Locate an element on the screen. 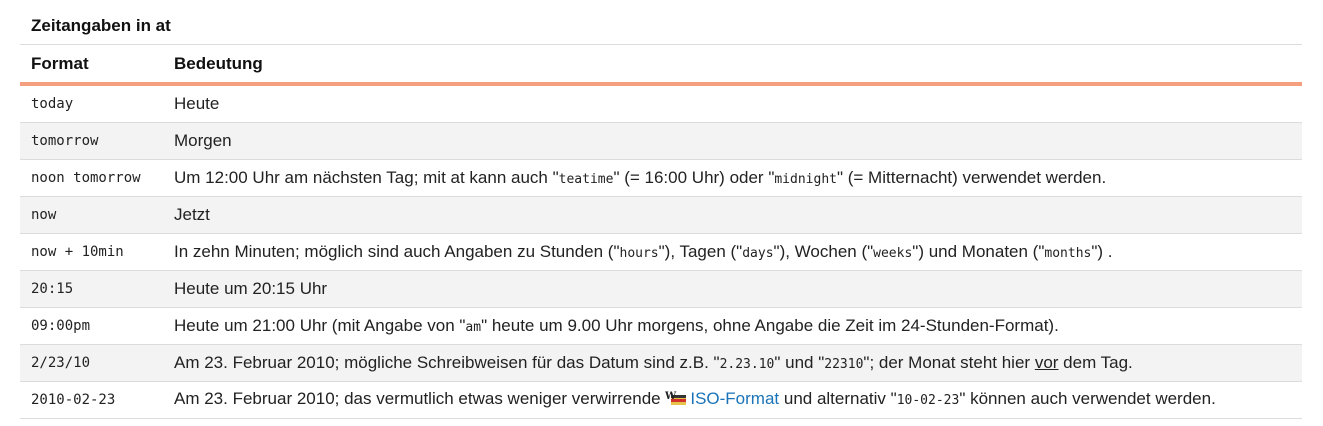  meaning-cell: Heute um 20:15 Uhr is located at coordinates (732, 289).